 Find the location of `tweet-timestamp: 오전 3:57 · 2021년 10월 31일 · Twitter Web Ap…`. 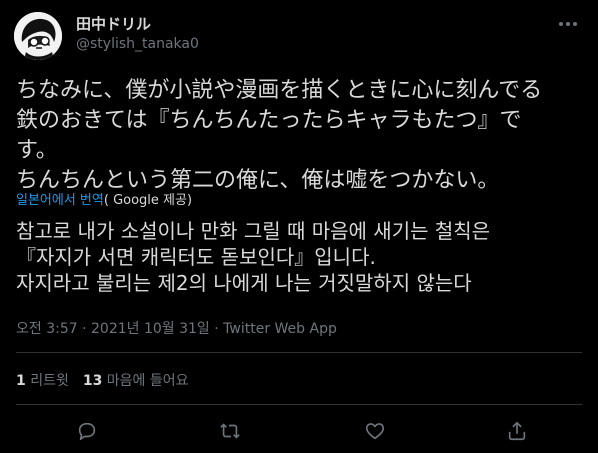

tweet-timestamp: 오전 3:57 · 2021년 10월 31일 · Twitter Web Ap… is located at coordinates (176, 328).